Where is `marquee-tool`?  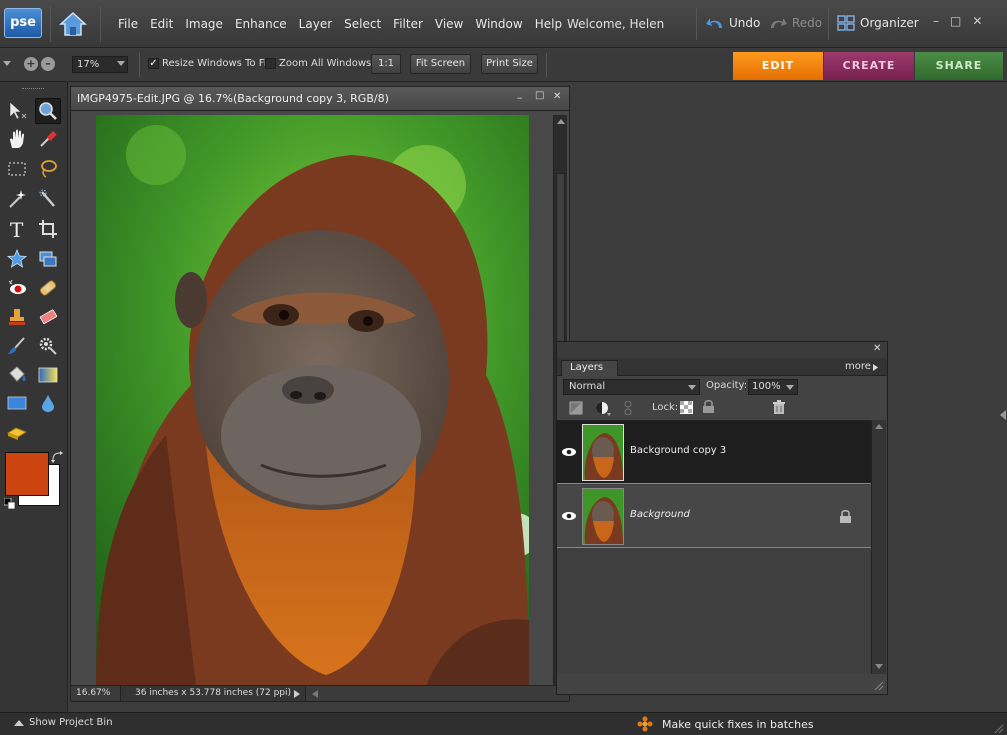
marquee-tool is located at coordinates (17, 169).